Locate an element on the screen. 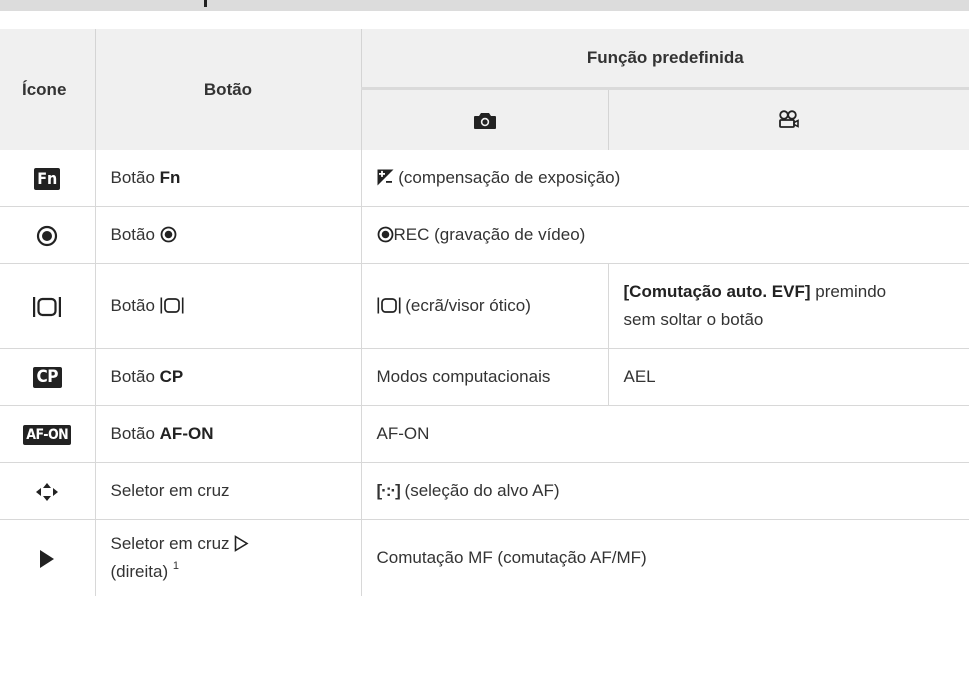 The height and width of the screenshot is (686, 969). button-cell: Botão CP is located at coordinates (227, 377).